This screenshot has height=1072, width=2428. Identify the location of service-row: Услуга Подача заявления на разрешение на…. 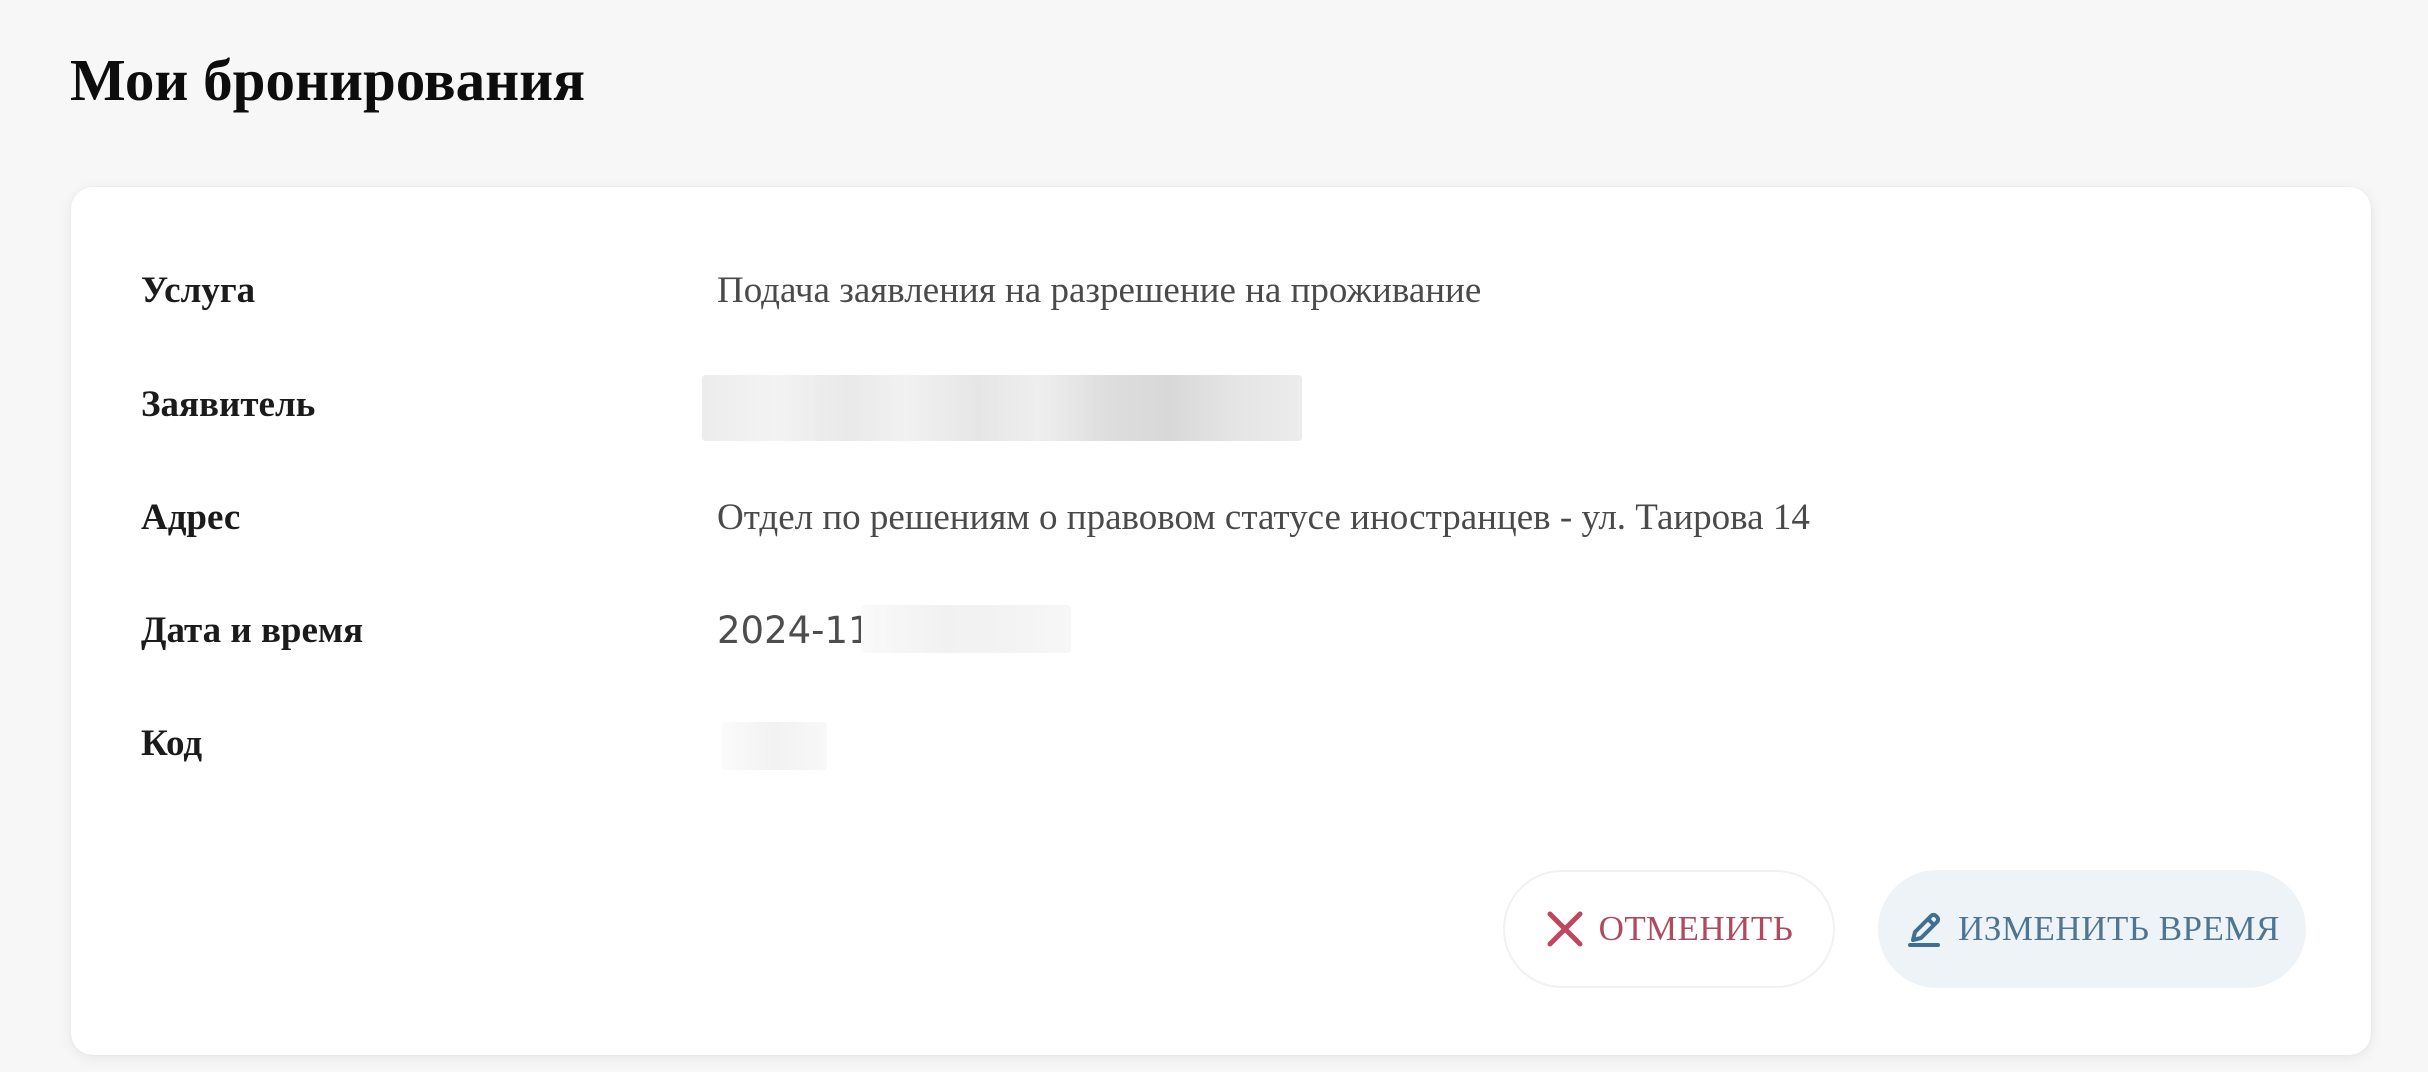
(1221, 291).